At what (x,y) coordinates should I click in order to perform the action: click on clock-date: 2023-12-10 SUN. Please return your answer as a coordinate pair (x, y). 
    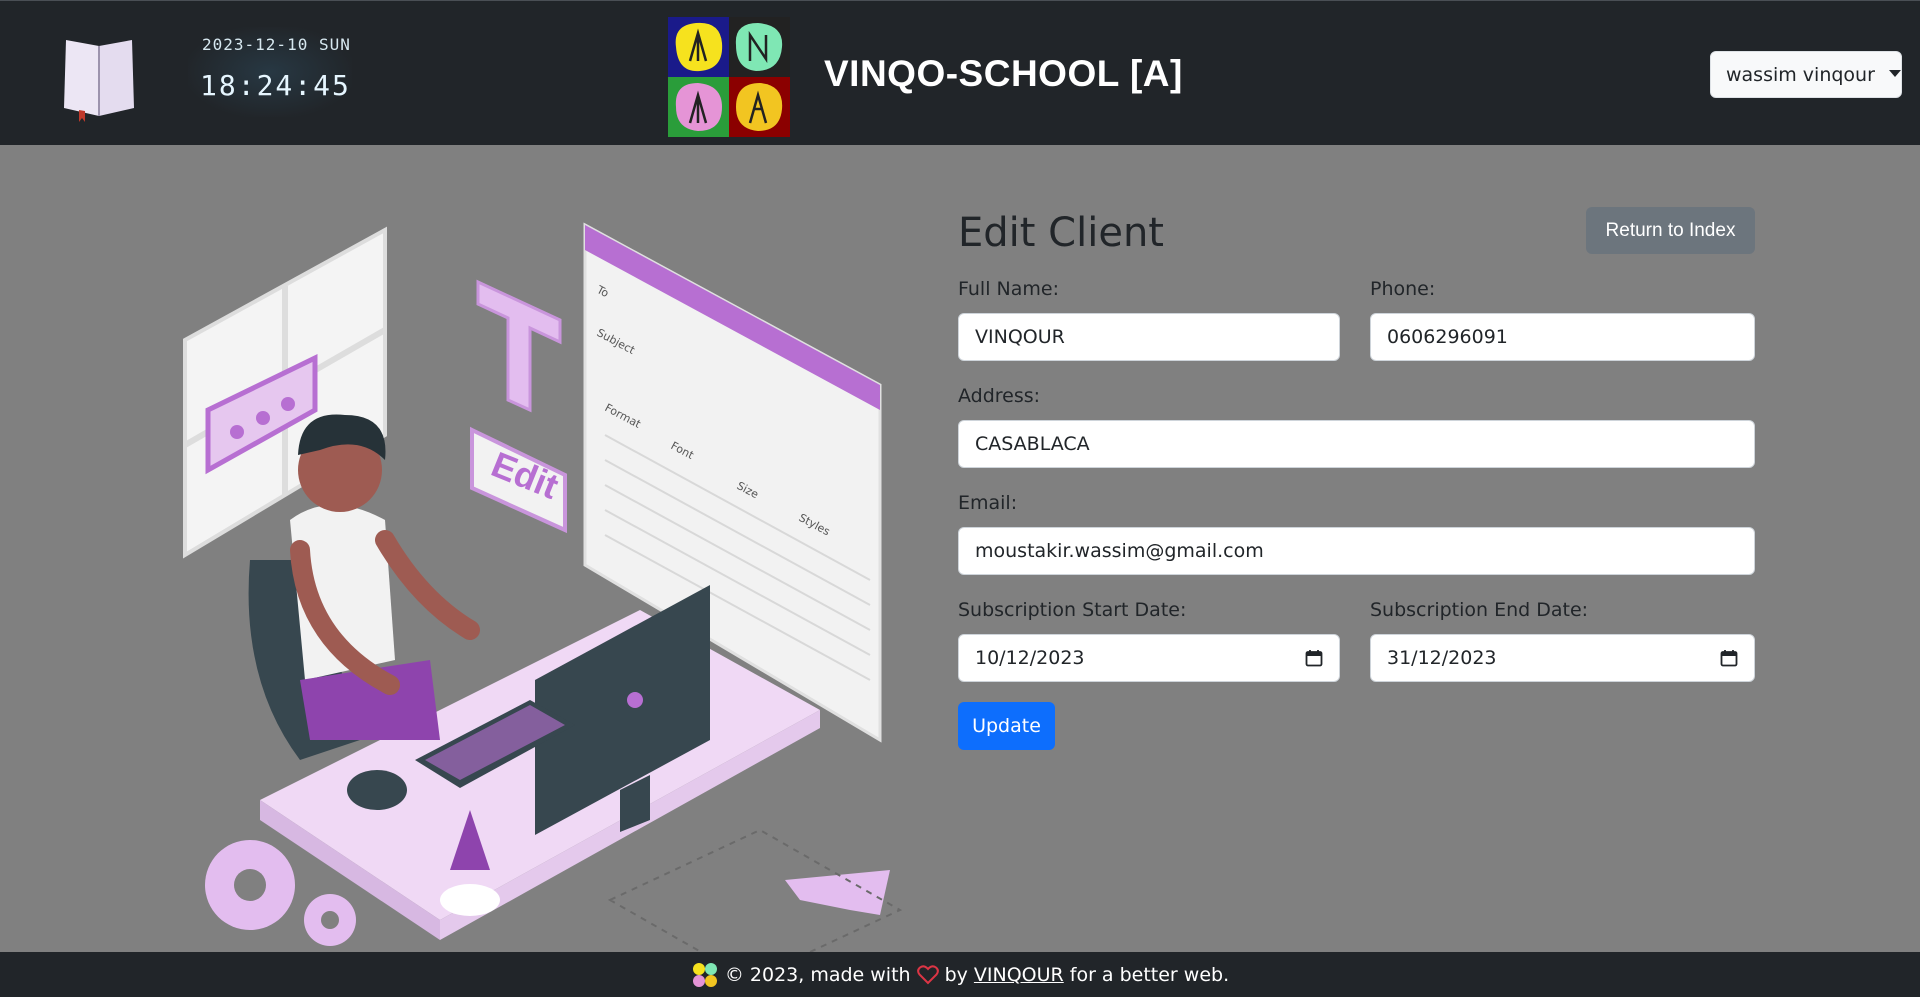
    Looking at the image, I should click on (276, 44).